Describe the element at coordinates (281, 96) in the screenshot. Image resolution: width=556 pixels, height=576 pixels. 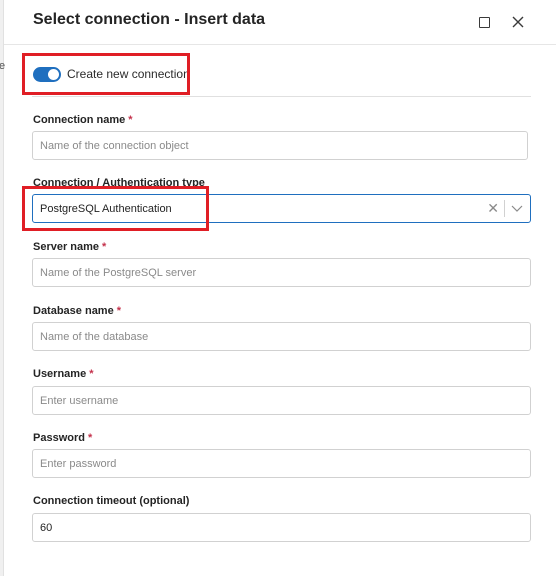
I see `section-divider` at that location.